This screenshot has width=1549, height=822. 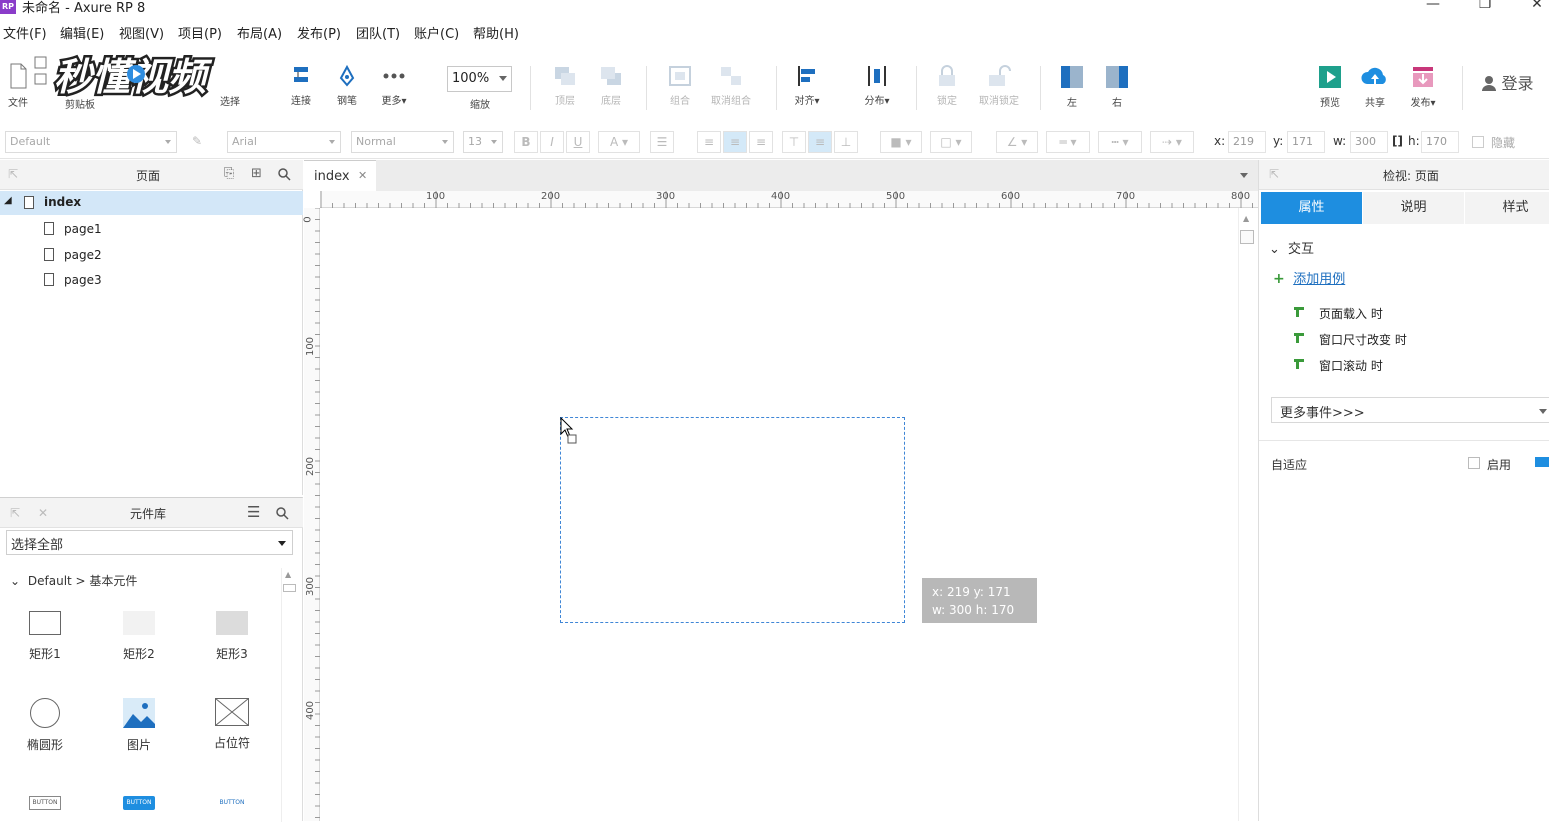 I want to click on menu-icon: ☰, so click(x=253, y=512).